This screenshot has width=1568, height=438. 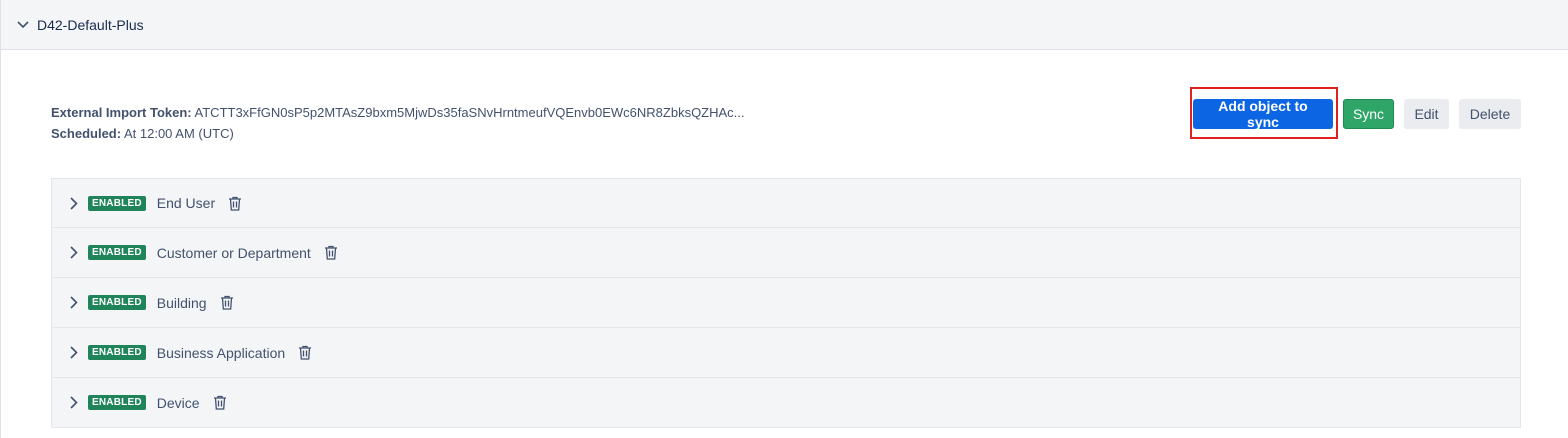 I want to click on object-label: Business Application, so click(x=221, y=352).